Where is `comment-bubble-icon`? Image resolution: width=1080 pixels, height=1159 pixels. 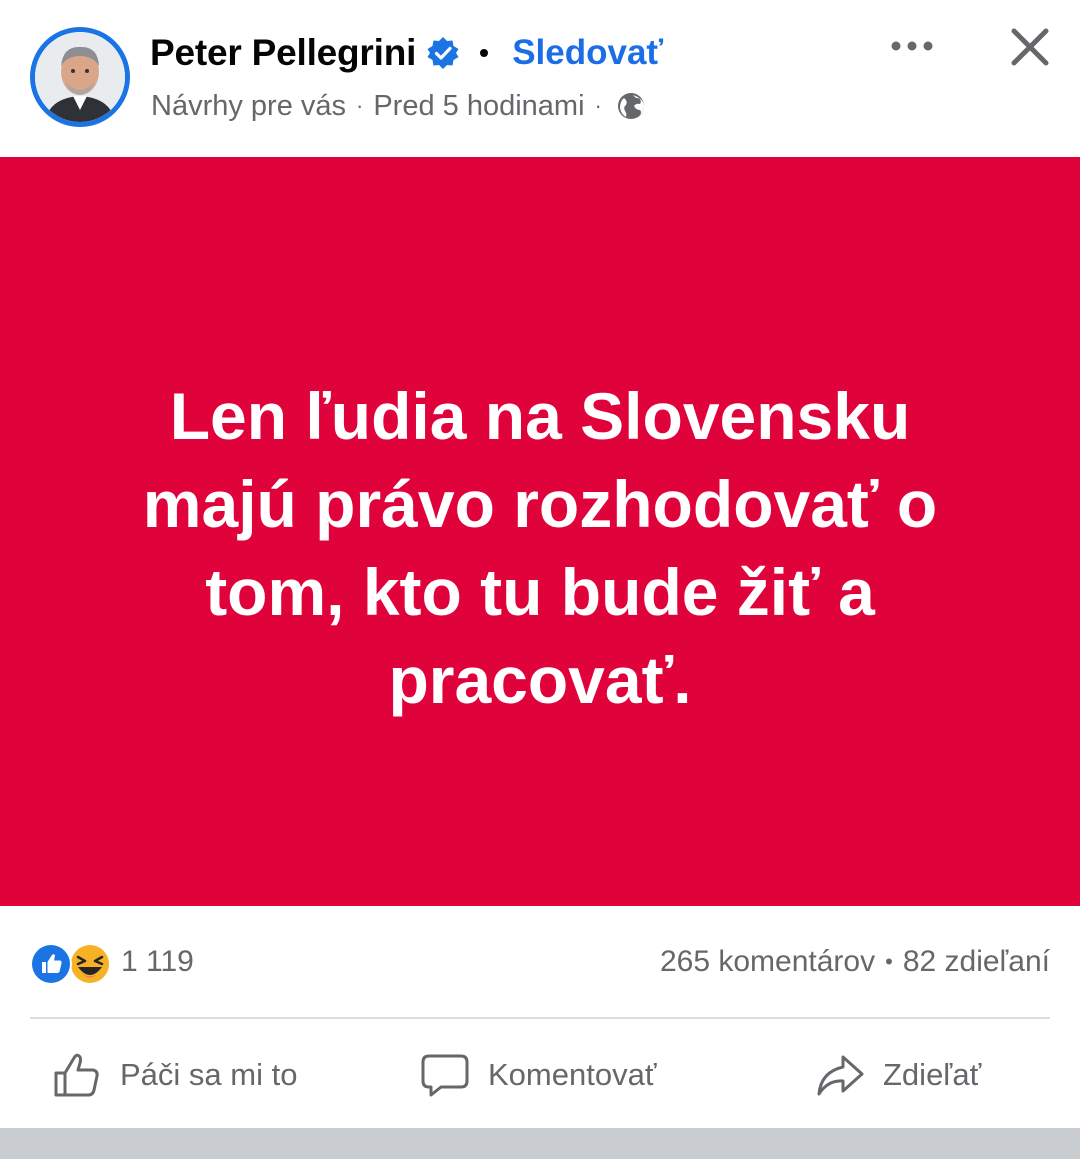 comment-bubble-icon is located at coordinates (445, 1075).